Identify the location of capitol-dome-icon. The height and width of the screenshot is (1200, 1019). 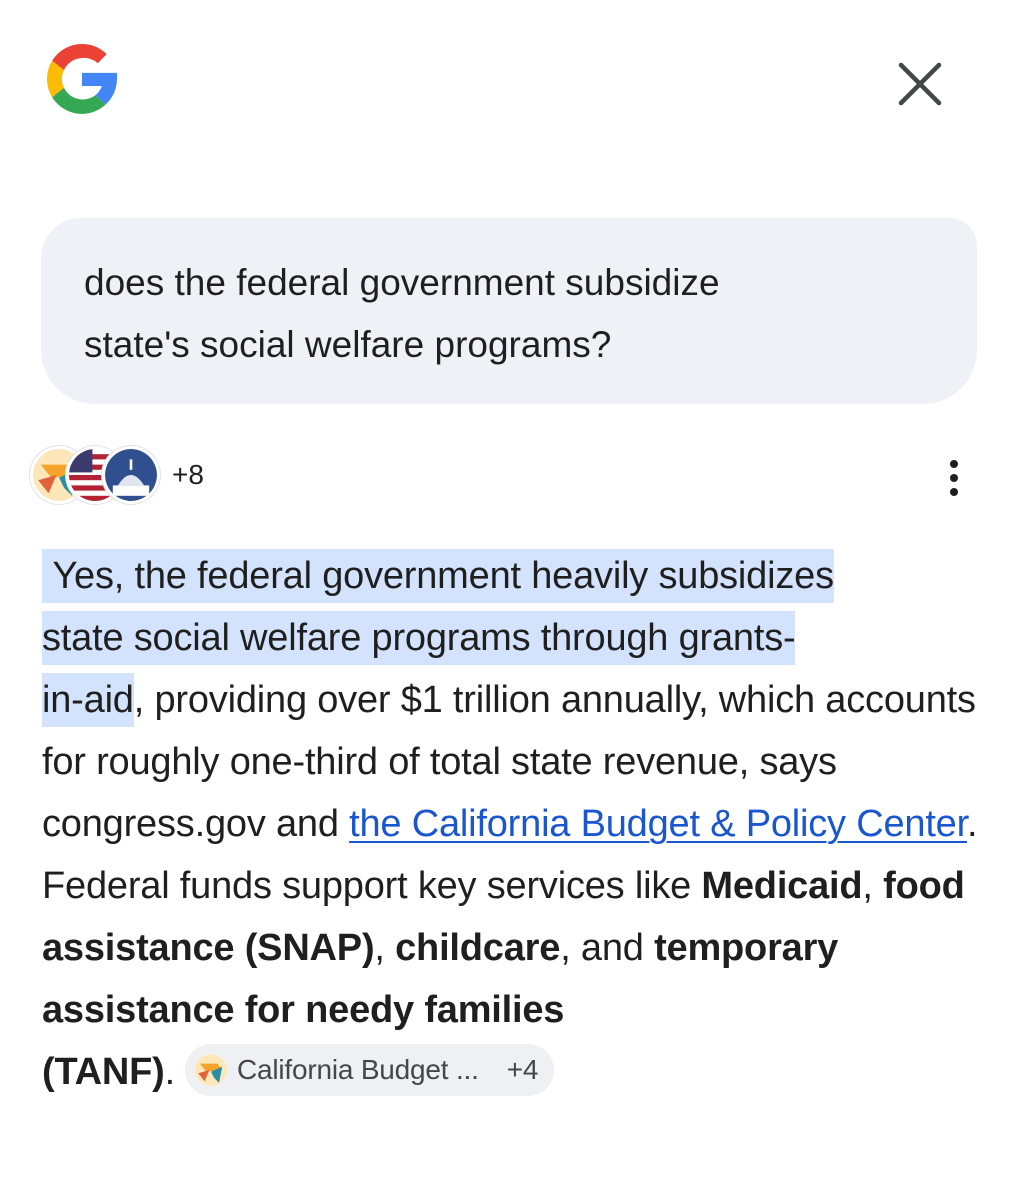
(131, 475).